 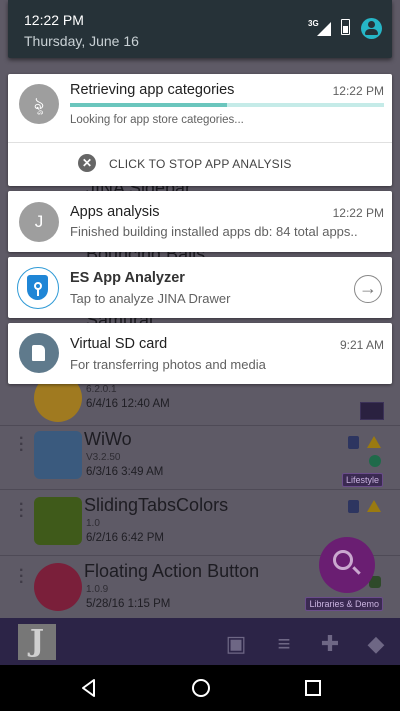 I want to click on battery-icon, so click(x=345, y=27).